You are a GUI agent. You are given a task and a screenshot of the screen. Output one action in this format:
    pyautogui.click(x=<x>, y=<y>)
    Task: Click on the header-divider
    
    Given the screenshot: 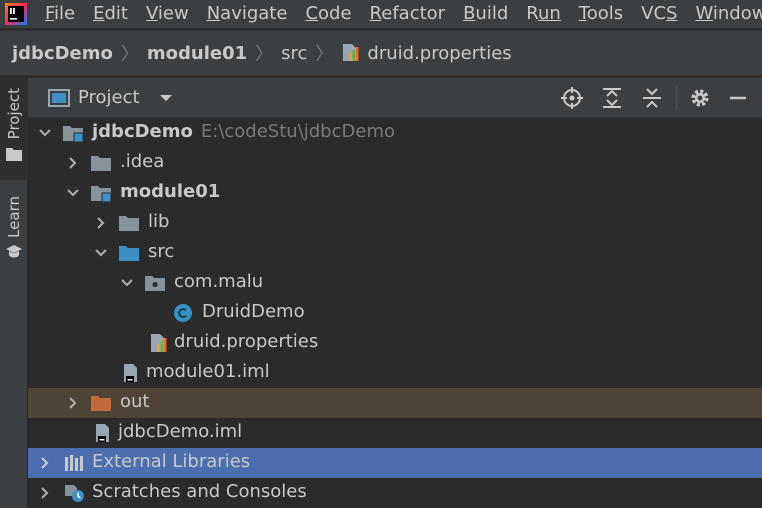 What is the action you would take?
    pyautogui.click(x=676, y=98)
    